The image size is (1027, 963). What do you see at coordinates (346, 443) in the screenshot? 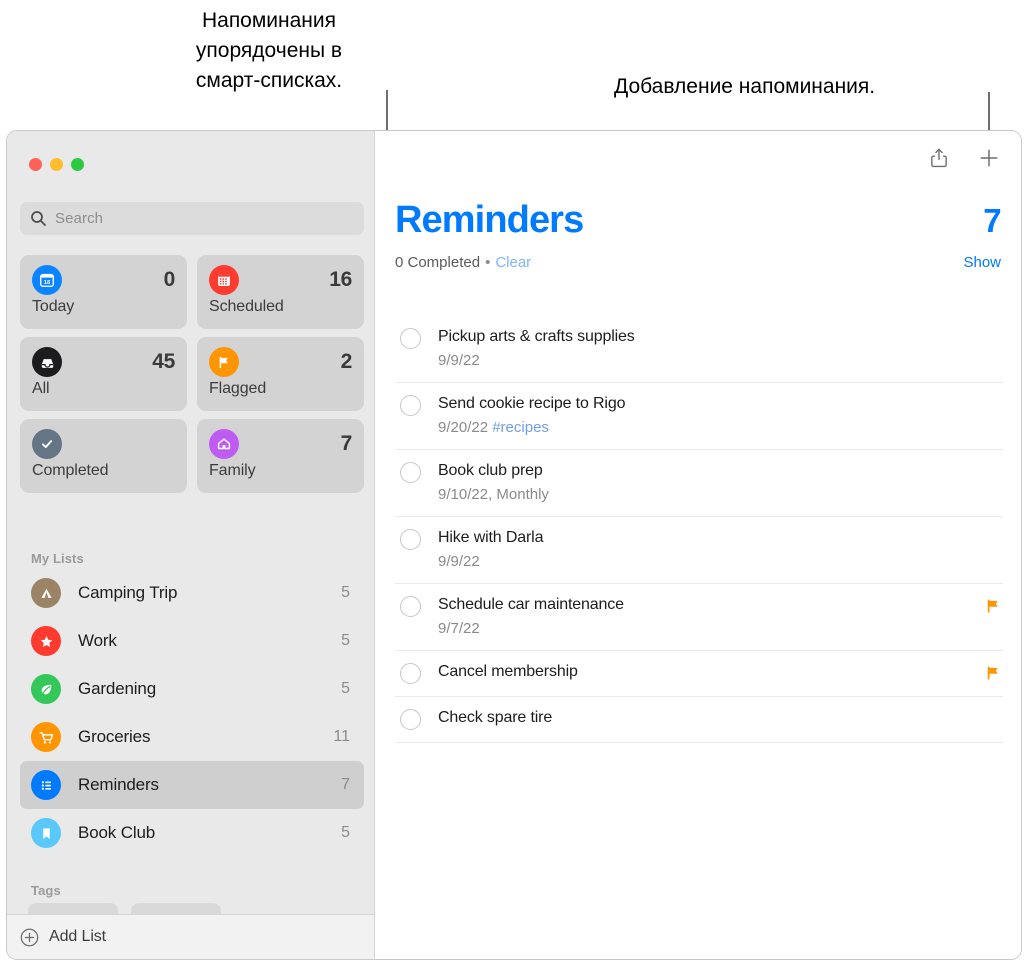
I see `smart-list-count: 7` at bounding box center [346, 443].